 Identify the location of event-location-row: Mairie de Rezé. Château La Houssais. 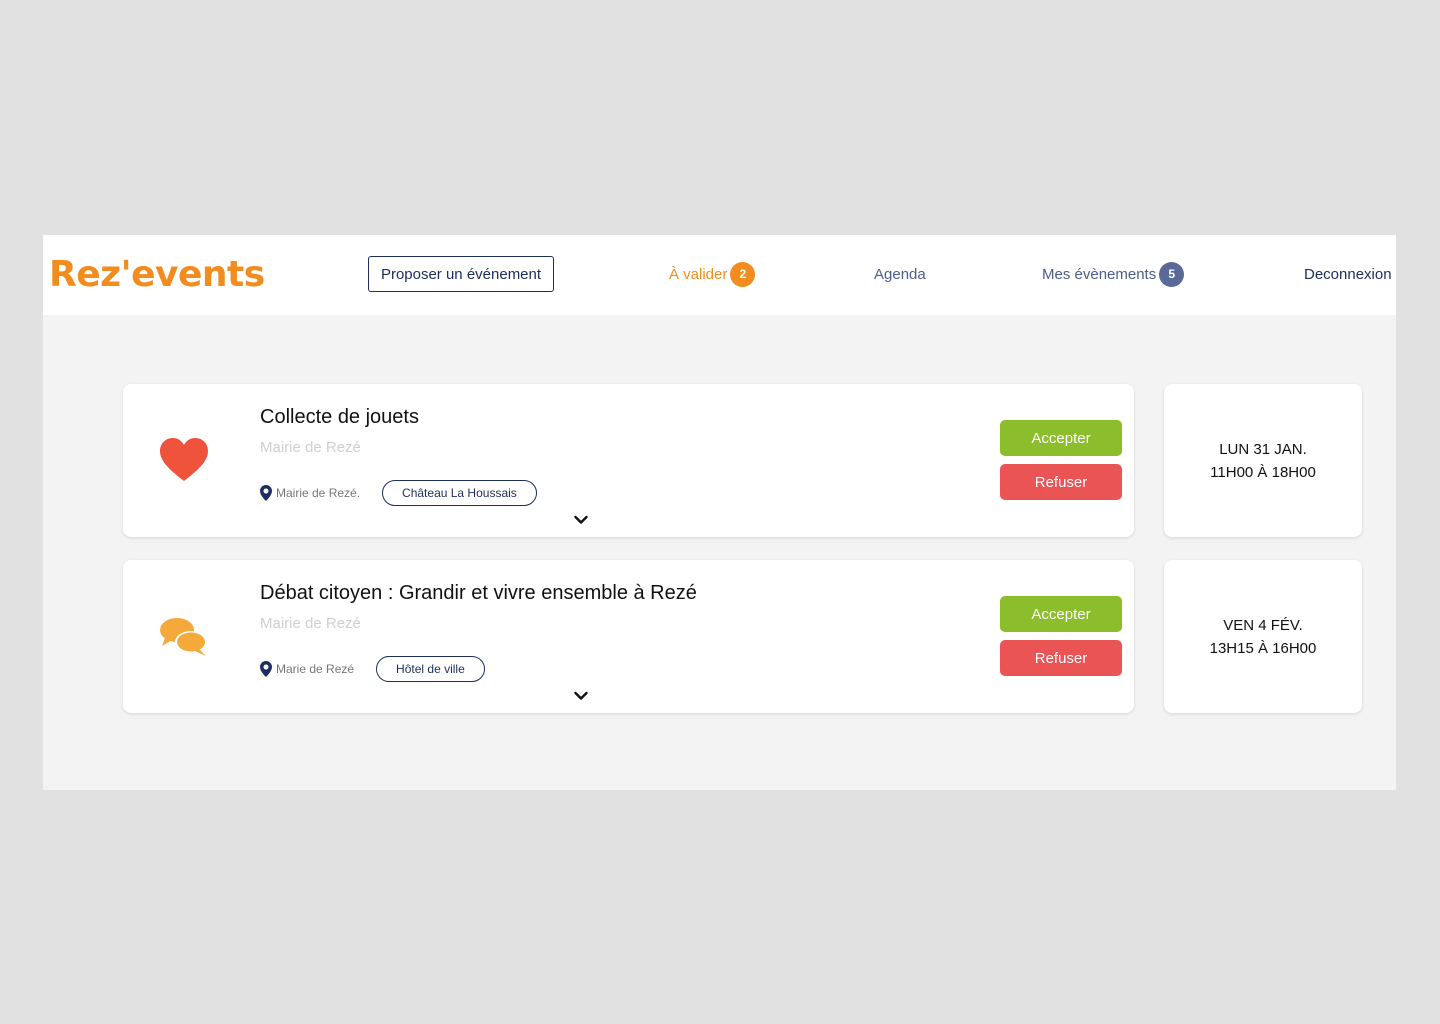
(398, 493).